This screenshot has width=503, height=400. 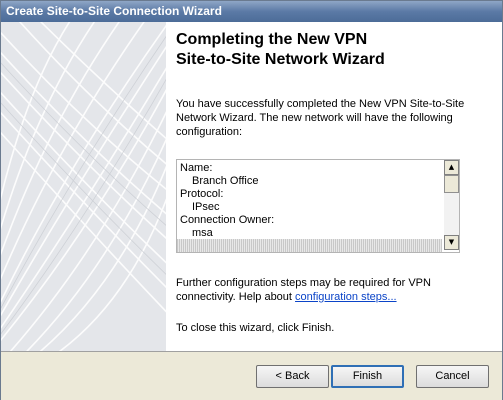 I want to click on button-bar: < Back Finish Cancel, so click(x=251, y=375).